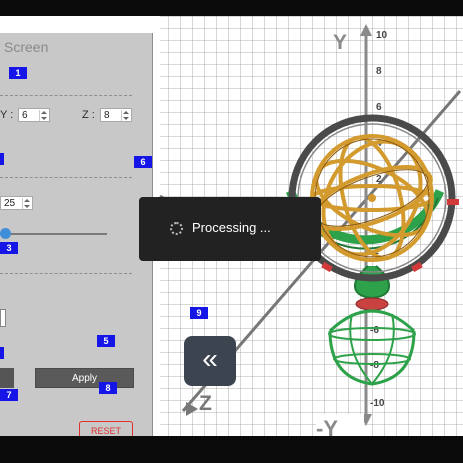 This screenshot has height=463, width=463. Describe the element at coordinates (106, 341) in the screenshot. I see `marker-5: 5` at that location.